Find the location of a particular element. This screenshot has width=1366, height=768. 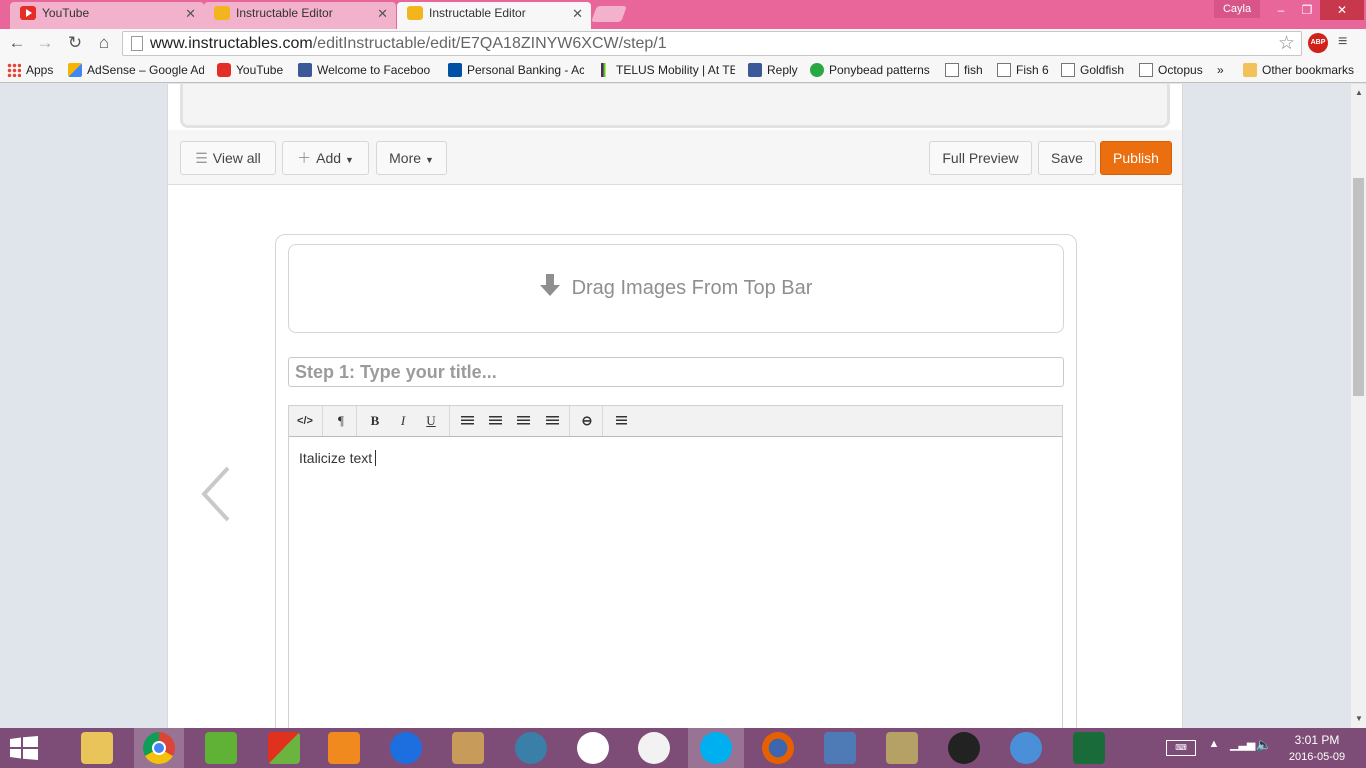

full-preview-button: Full Preview is located at coordinates (980, 158).